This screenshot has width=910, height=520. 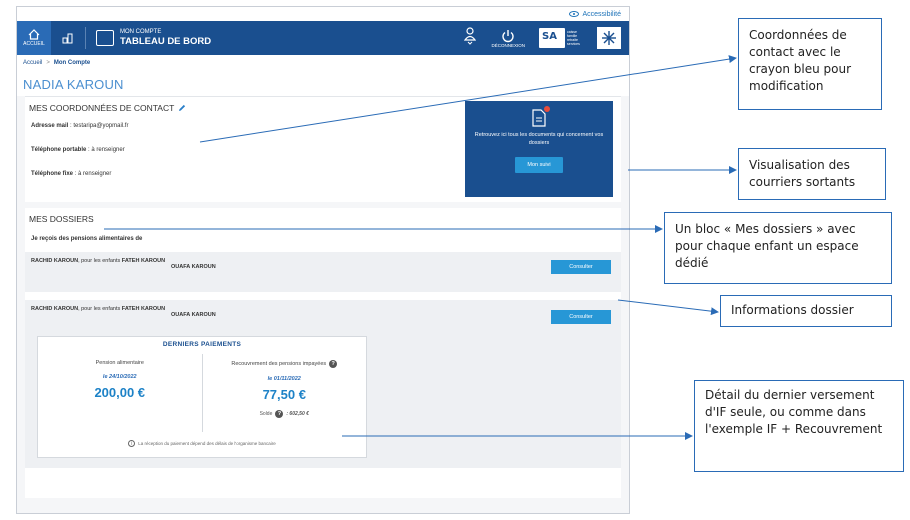 What do you see at coordinates (61, 219) in the screenshot?
I see `dossiers-heading: MES DOSSIERS` at bounding box center [61, 219].